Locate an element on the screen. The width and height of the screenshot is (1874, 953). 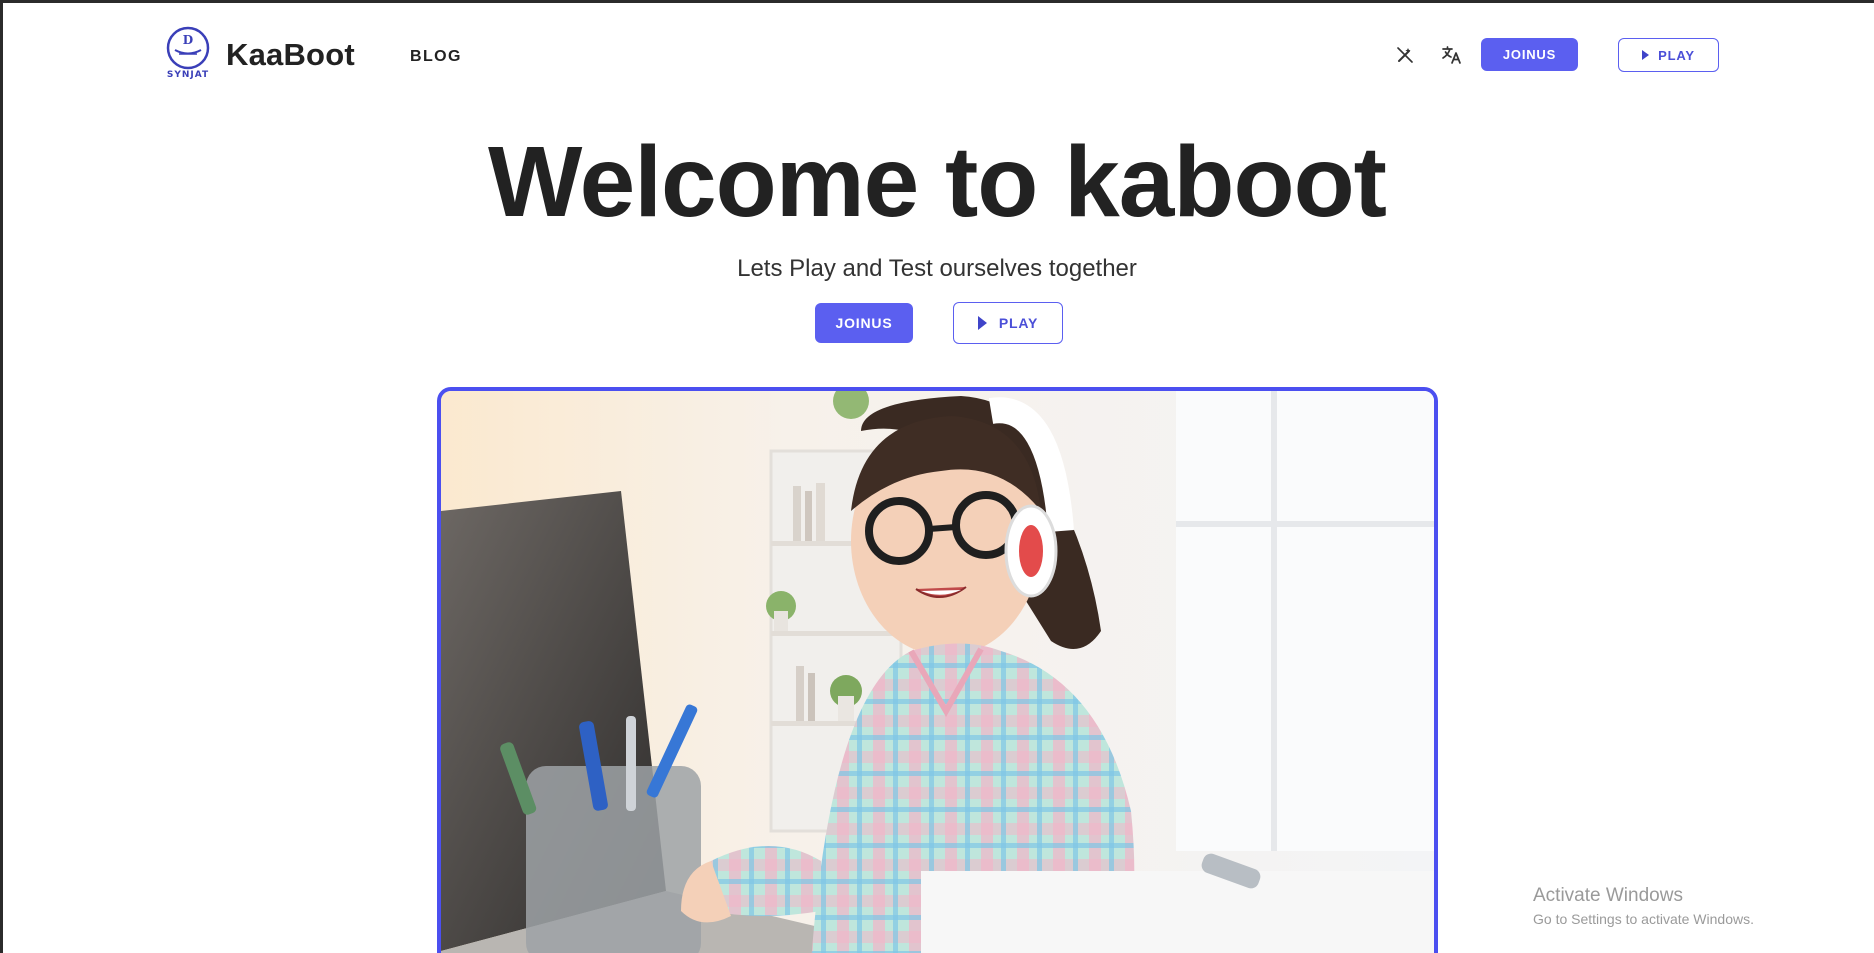
header-play-label: PLAY is located at coordinates (1676, 55).